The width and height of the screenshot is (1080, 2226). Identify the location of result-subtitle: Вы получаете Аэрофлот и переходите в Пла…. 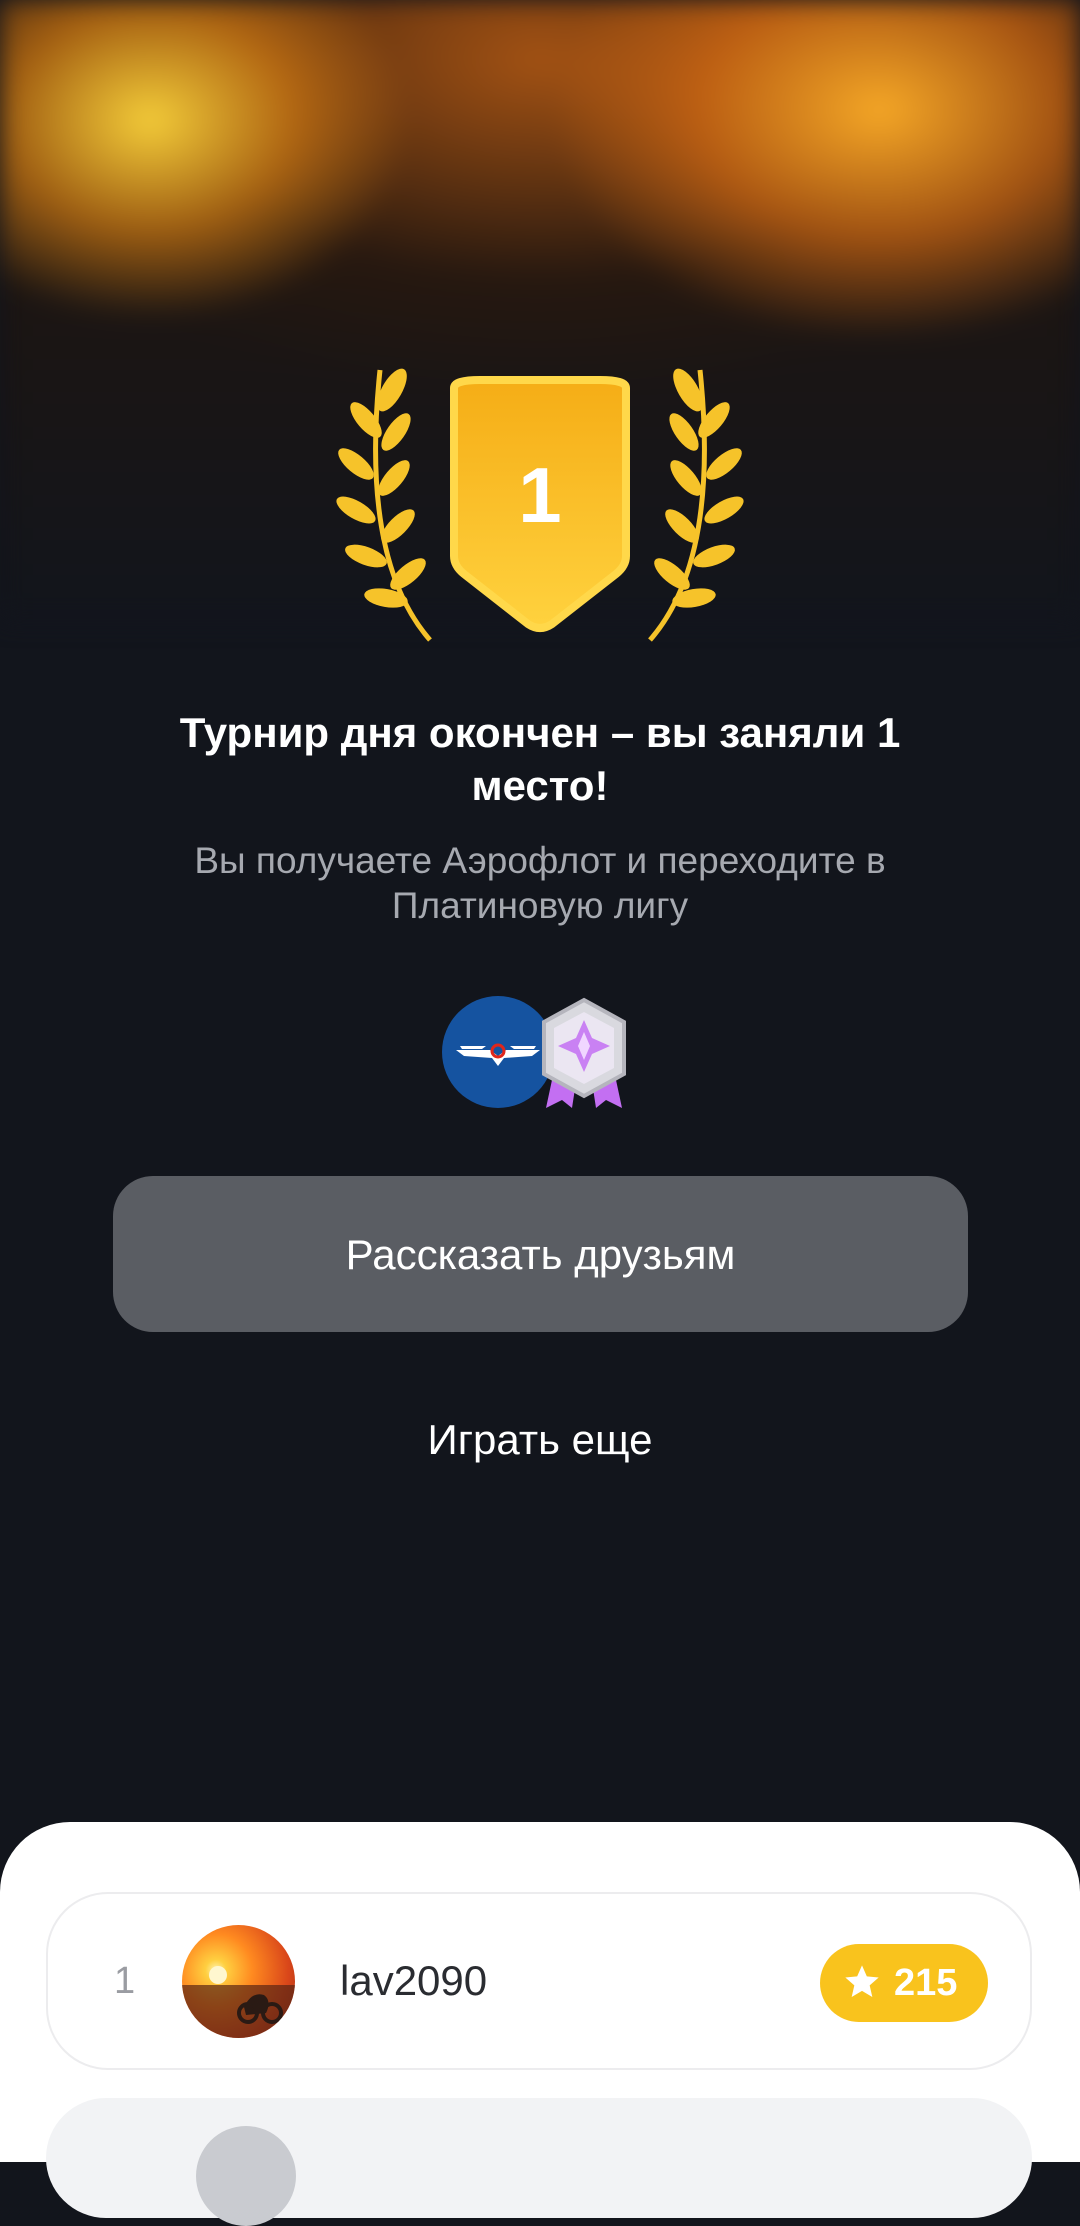
(540, 883).